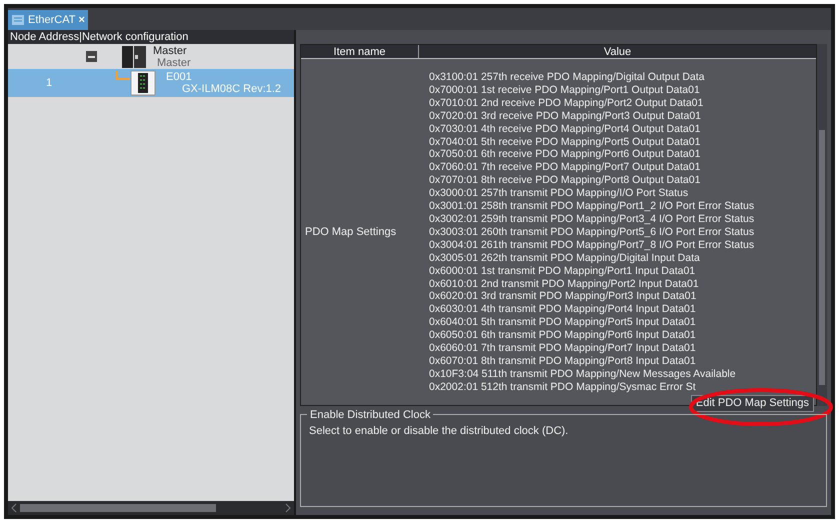 The height and width of the screenshot is (521, 839). What do you see at coordinates (179, 77) in the screenshot?
I see `node-name: E001` at bounding box center [179, 77].